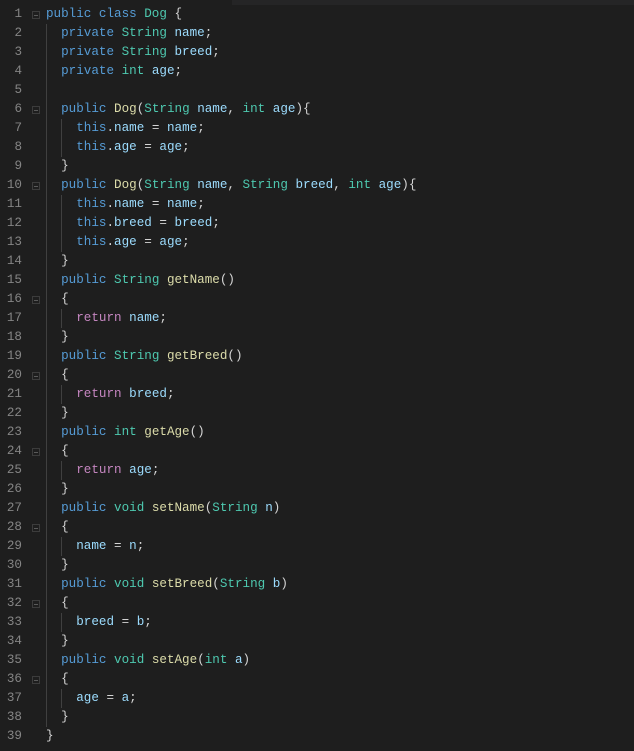 This screenshot has height=751, width=634. I want to click on code-line: 7 this.name = name;, so click(317, 128).